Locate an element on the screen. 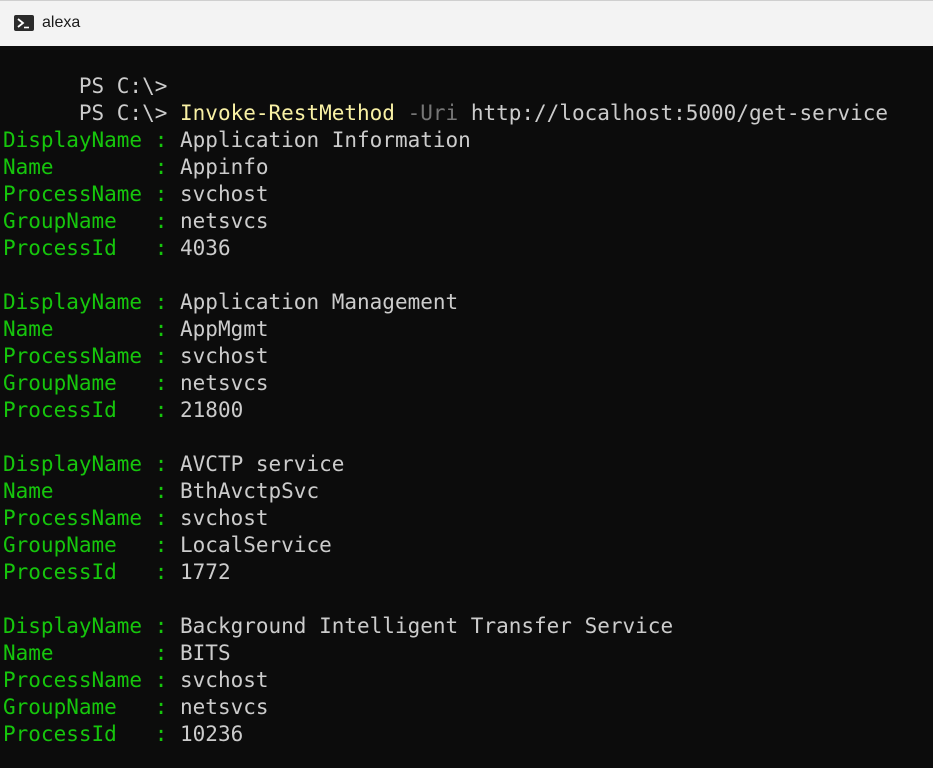 The width and height of the screenshot is (933, 768). record-line: ProcessId : 4036 is located at coordinates (117, 248).